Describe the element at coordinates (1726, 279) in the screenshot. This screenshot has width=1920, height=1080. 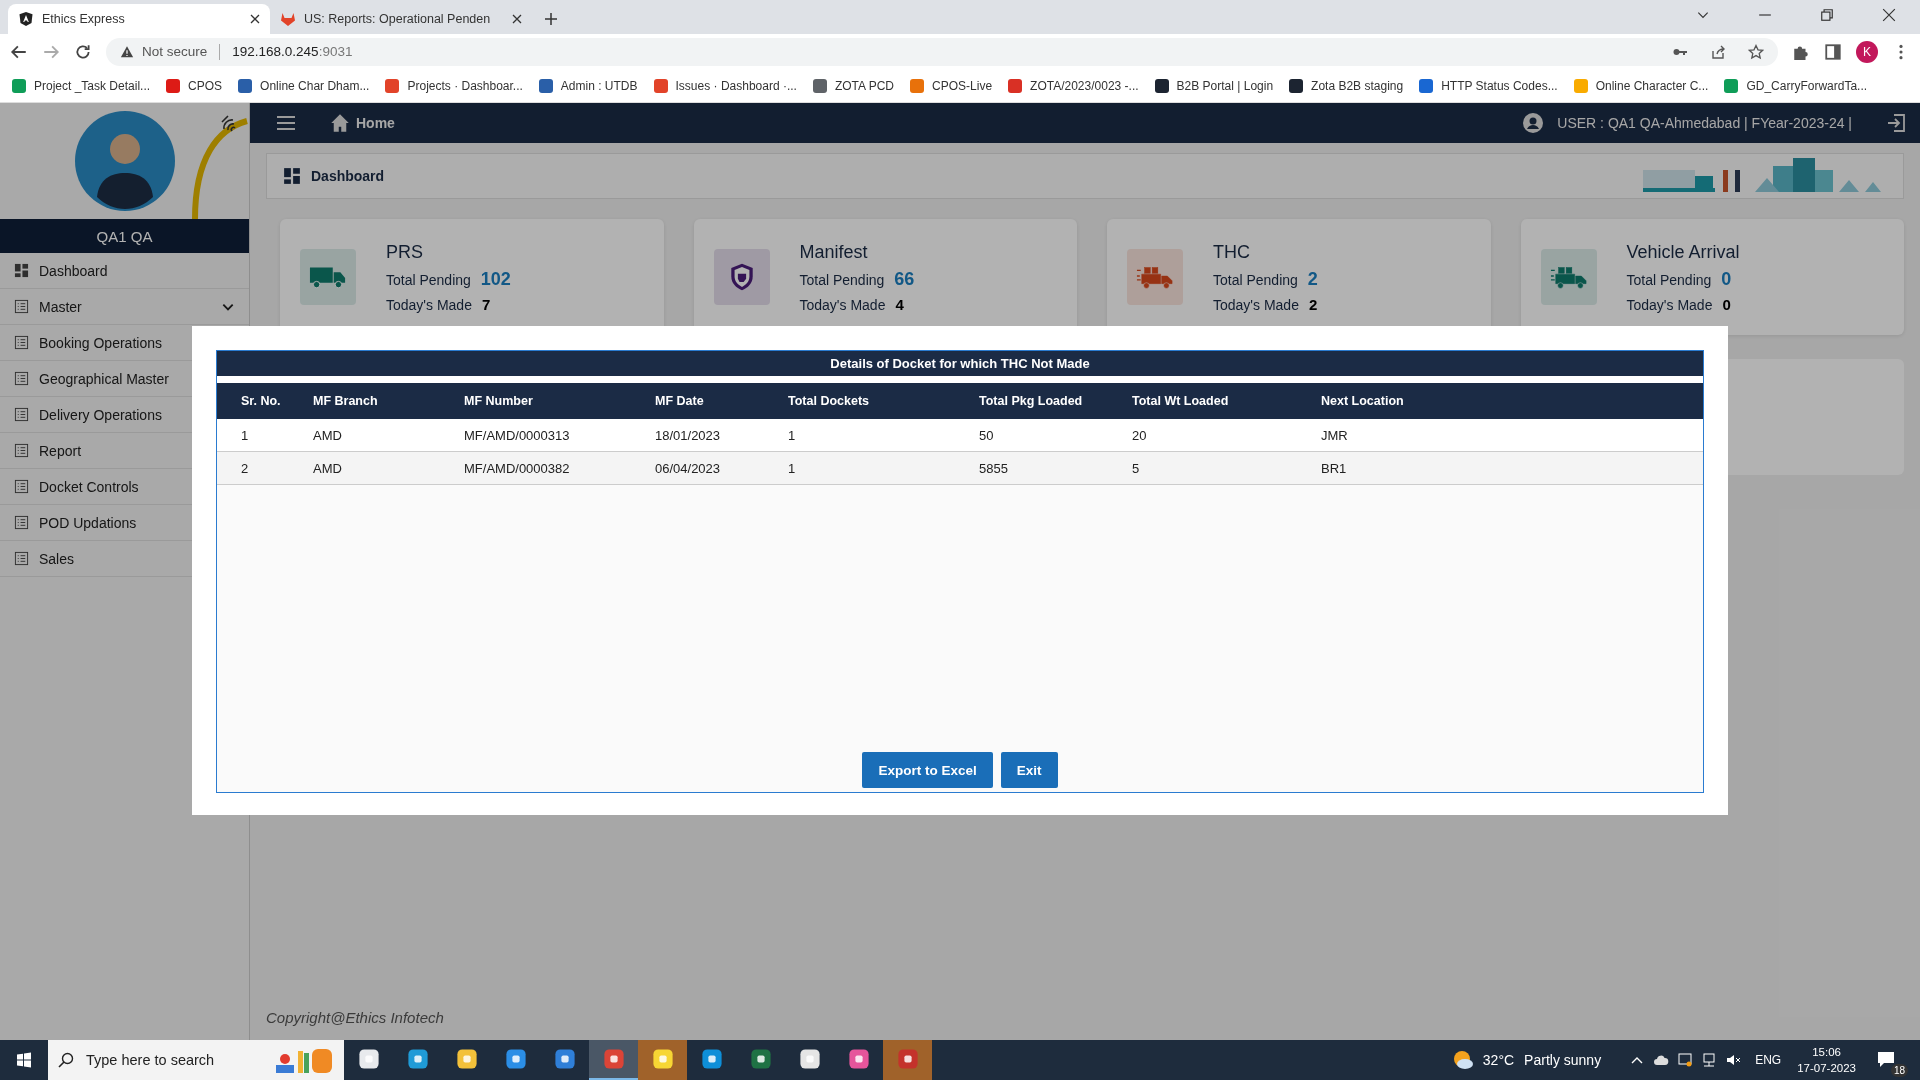
I see `pending-count: 0` at that location.